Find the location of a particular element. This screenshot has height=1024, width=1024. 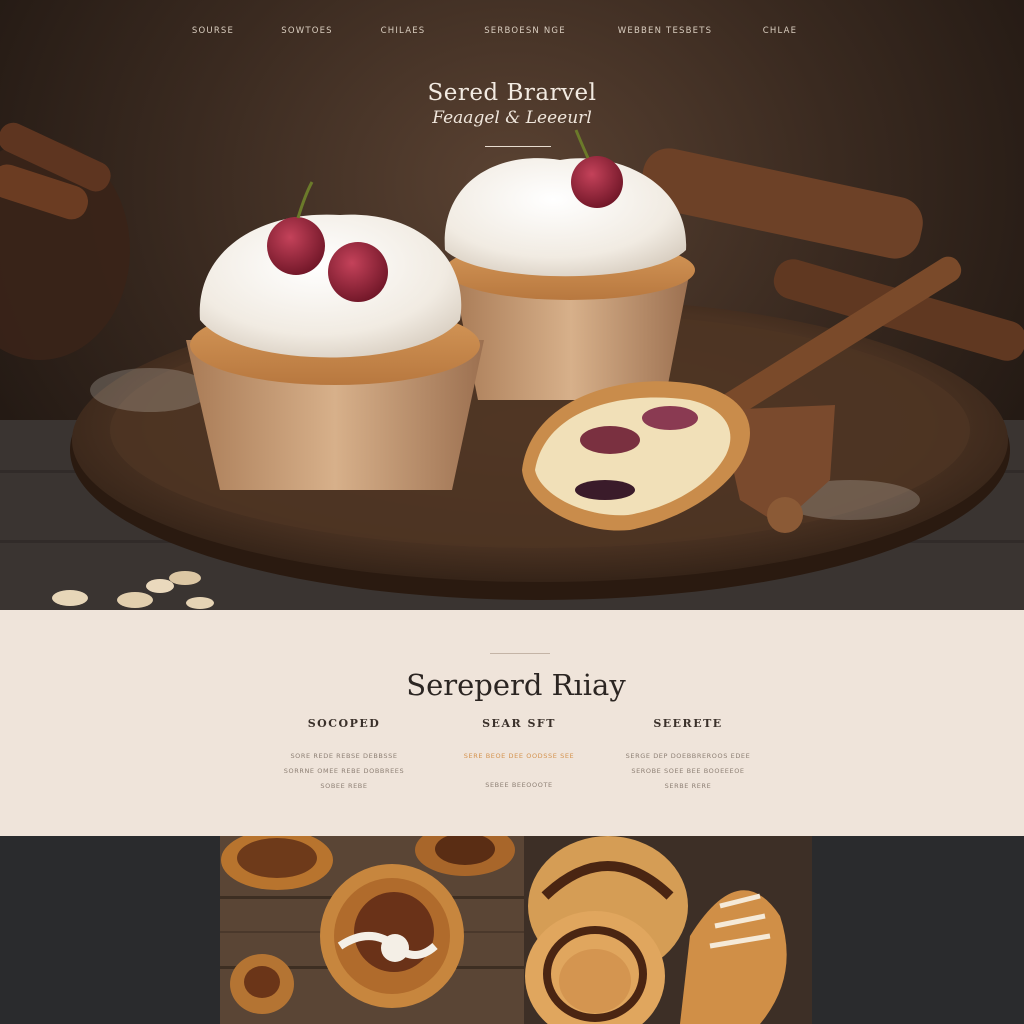

section-title: Sereperd Rıiay is located at coordinates (516, 685).